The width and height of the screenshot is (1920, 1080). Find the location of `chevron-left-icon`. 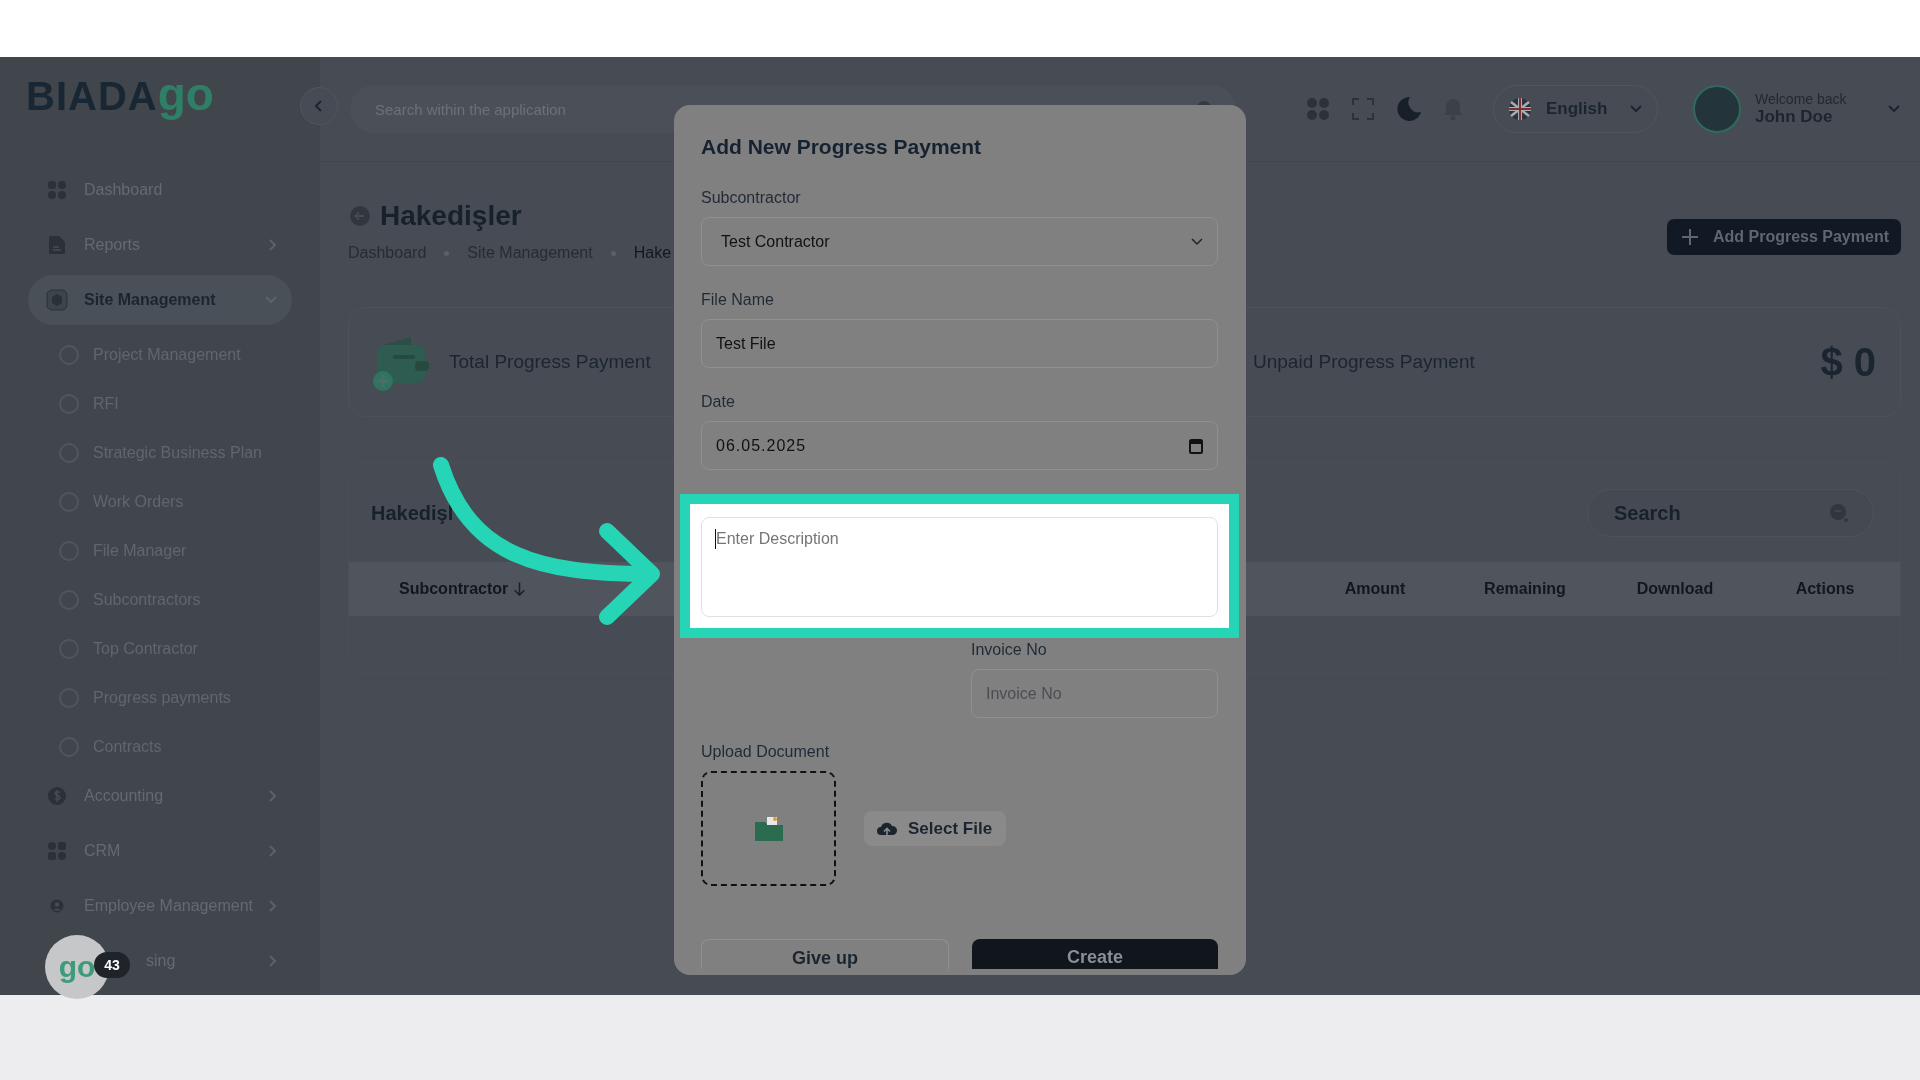

chevron-left-icon is located at coordinates (319, 106).